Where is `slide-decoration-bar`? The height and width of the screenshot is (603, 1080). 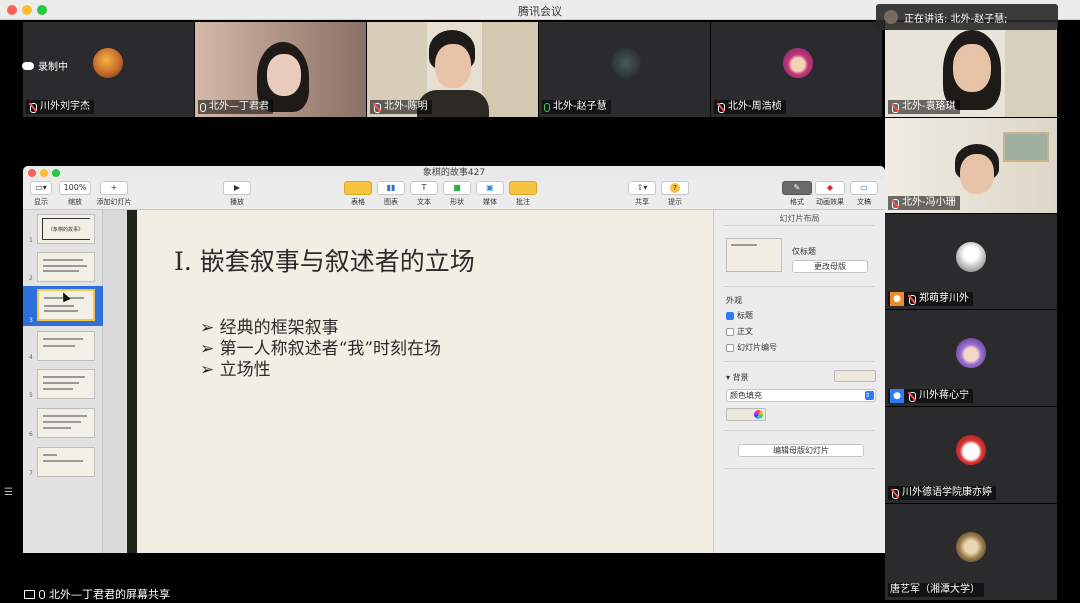 slide-decoration-bar is located at coordinates (132, 381).